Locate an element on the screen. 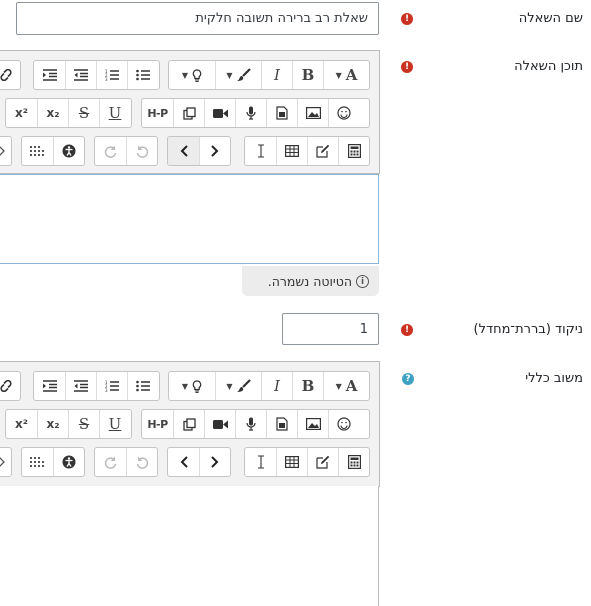  draft-saved-text: הטיוטה נשמרה. is located at coordinates (309, 281).